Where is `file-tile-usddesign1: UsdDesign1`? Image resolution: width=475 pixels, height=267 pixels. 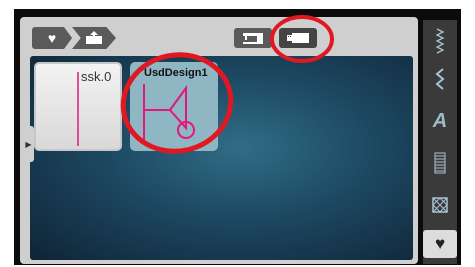 file-tile-usddesign1: UsdDesign1 is located at coordinates (174, 106).